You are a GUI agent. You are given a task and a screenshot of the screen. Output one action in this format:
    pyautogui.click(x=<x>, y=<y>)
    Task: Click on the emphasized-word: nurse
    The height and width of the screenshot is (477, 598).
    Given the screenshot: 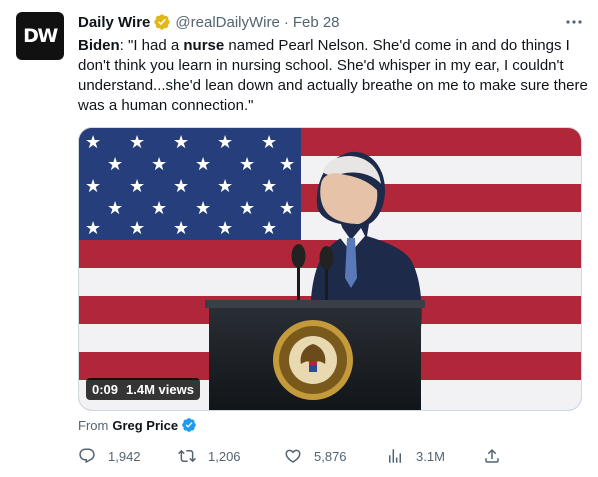 What is the action you would take?
    pyautogui.click(x=204, y=45)
    